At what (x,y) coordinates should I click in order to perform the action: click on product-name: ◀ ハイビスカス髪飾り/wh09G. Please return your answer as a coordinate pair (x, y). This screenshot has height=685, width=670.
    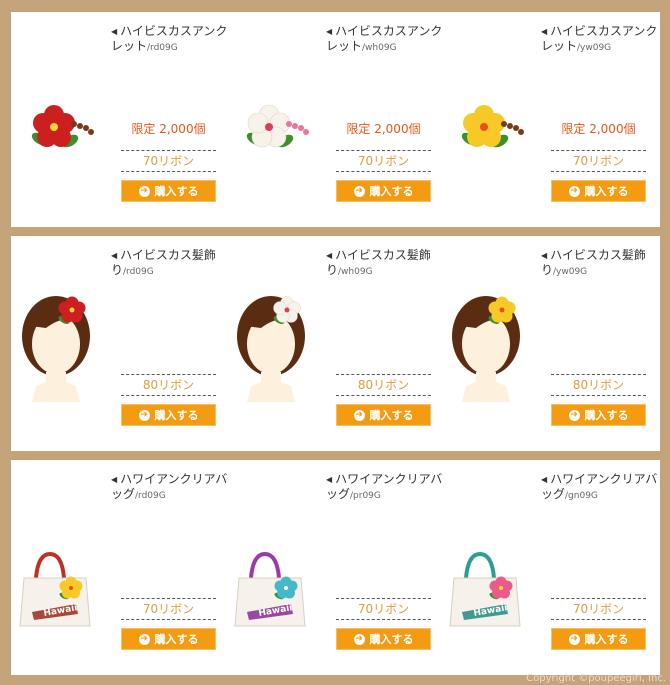
    Looking at the image, I should click on (386, 264).